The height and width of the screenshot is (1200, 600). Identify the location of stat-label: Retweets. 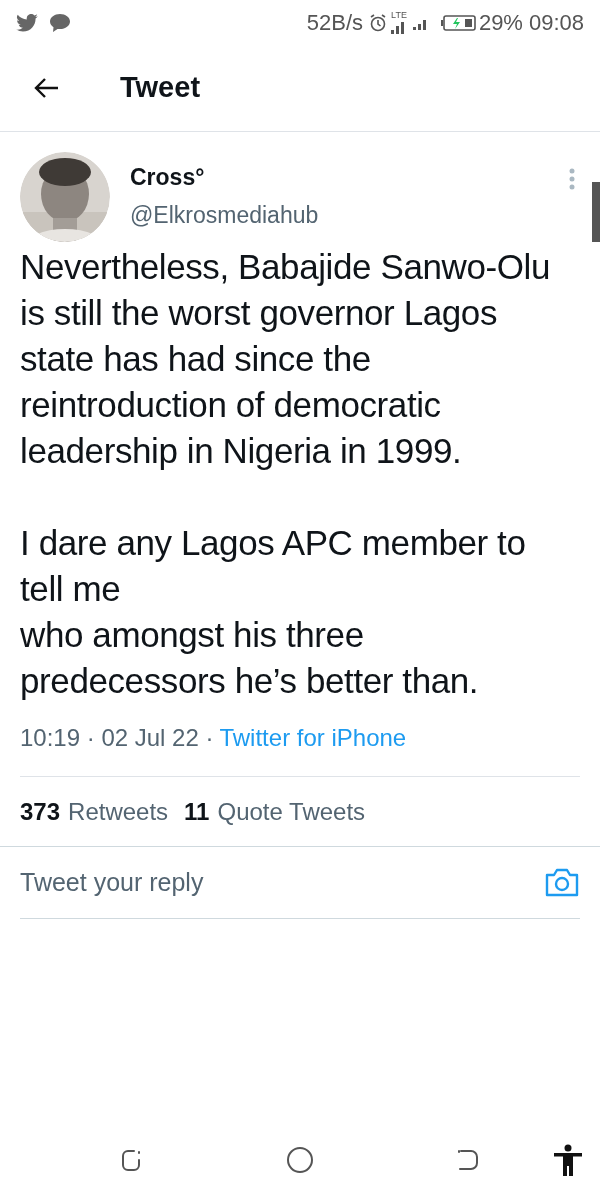
(118, 811).